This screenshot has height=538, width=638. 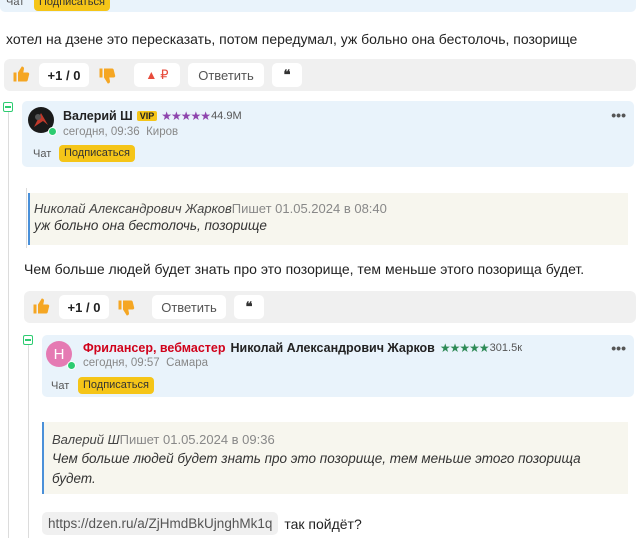 What do you see at coordinates (506, 348) in the screenshot?
I see `rating-value: 301.5к` at bounding box center [506, 348].